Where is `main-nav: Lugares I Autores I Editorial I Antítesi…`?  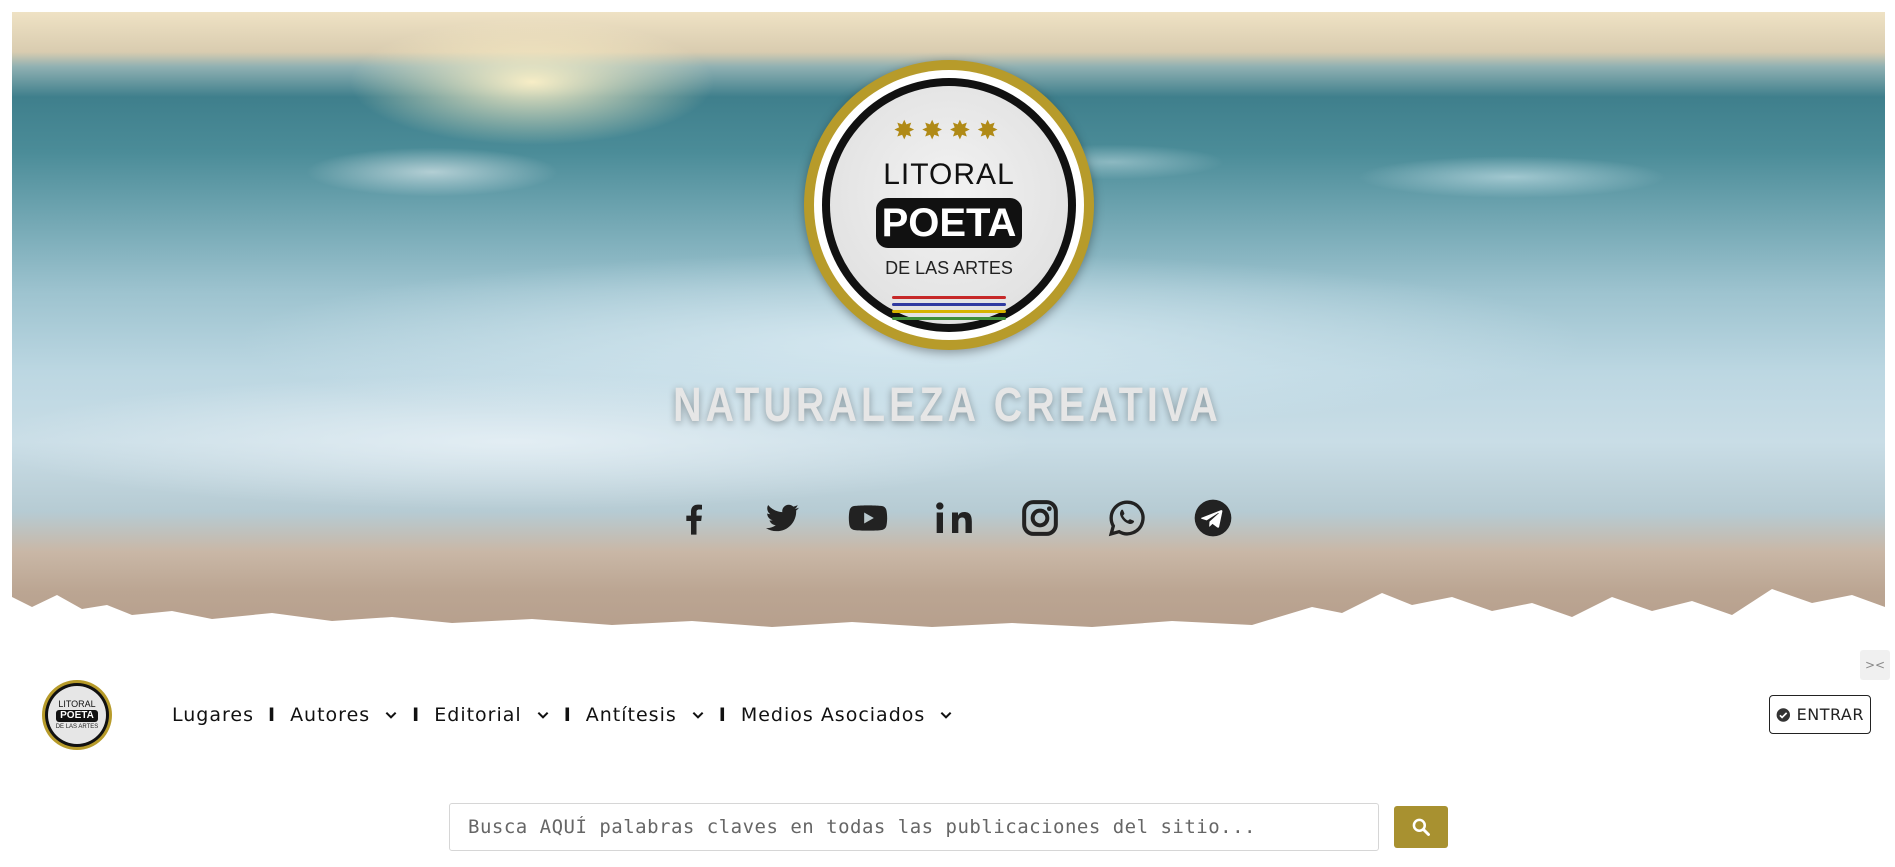
main-nav: Lugares I Autores I Editorial I Antítesi… is located at coordinates (562, 715).